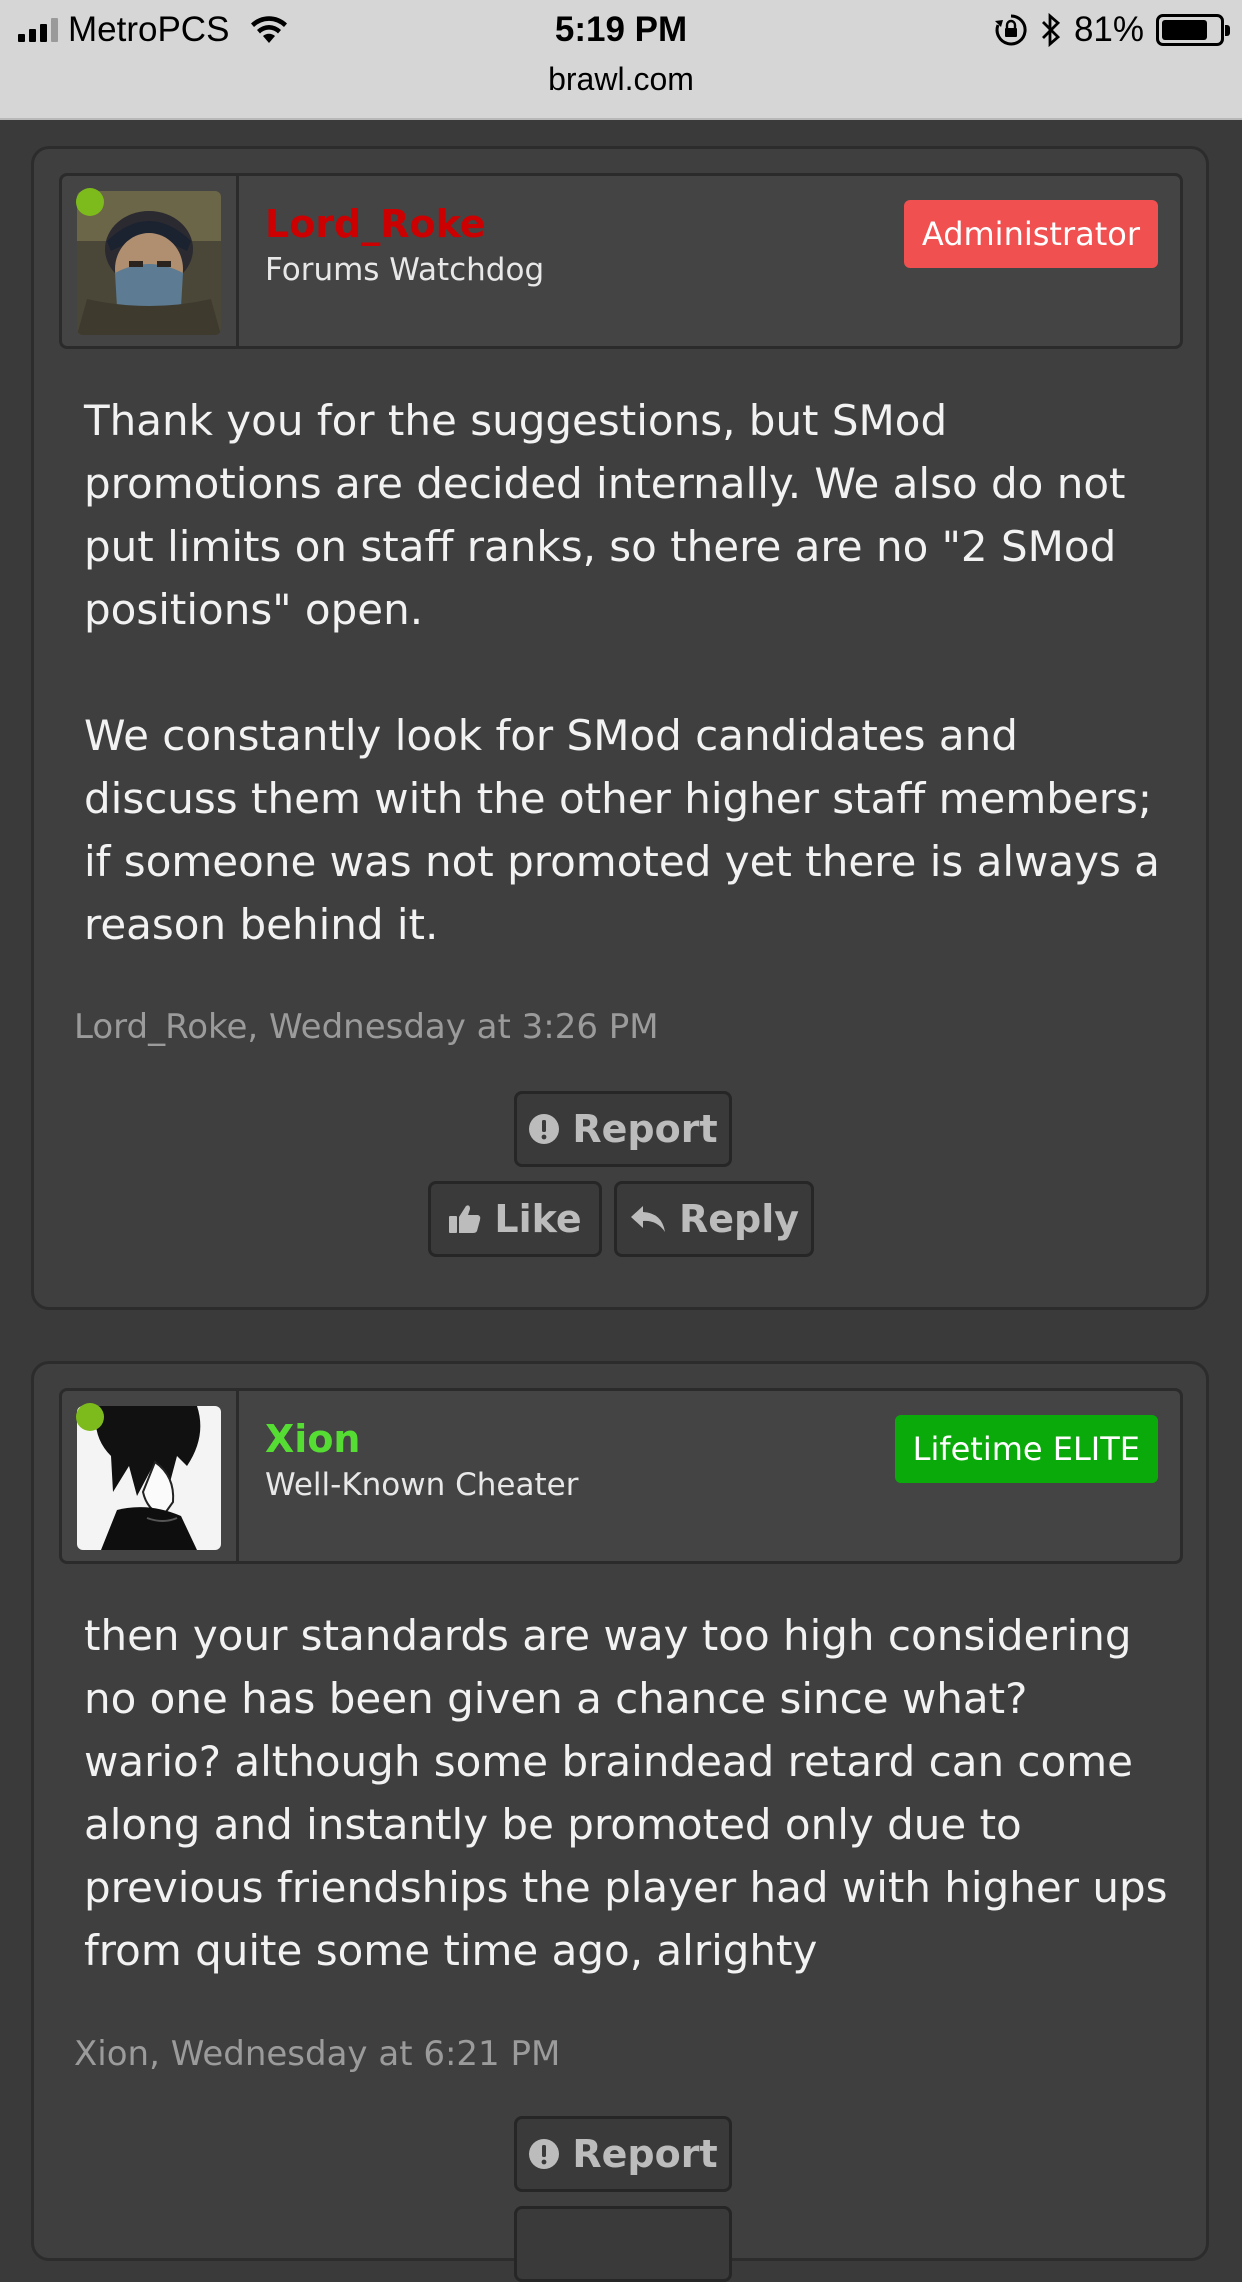 This screenshot has width=1242, height=2282. What do you see at coordinates (623, 2244) in the screenshot?
I see `like-button` at bounding box center [623, 2244].